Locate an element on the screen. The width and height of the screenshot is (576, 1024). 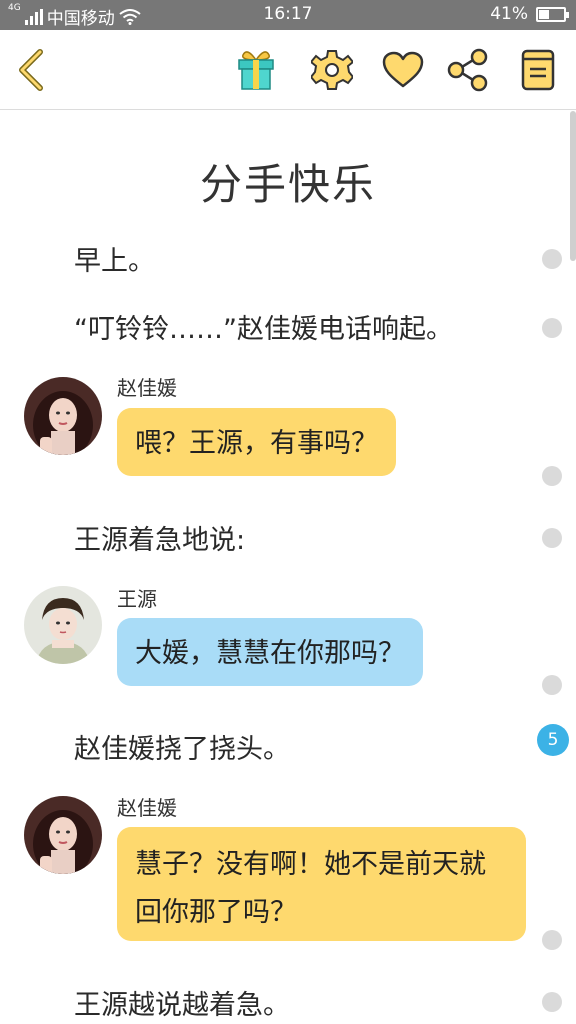
settings-button is located at coordinates (332, 70).